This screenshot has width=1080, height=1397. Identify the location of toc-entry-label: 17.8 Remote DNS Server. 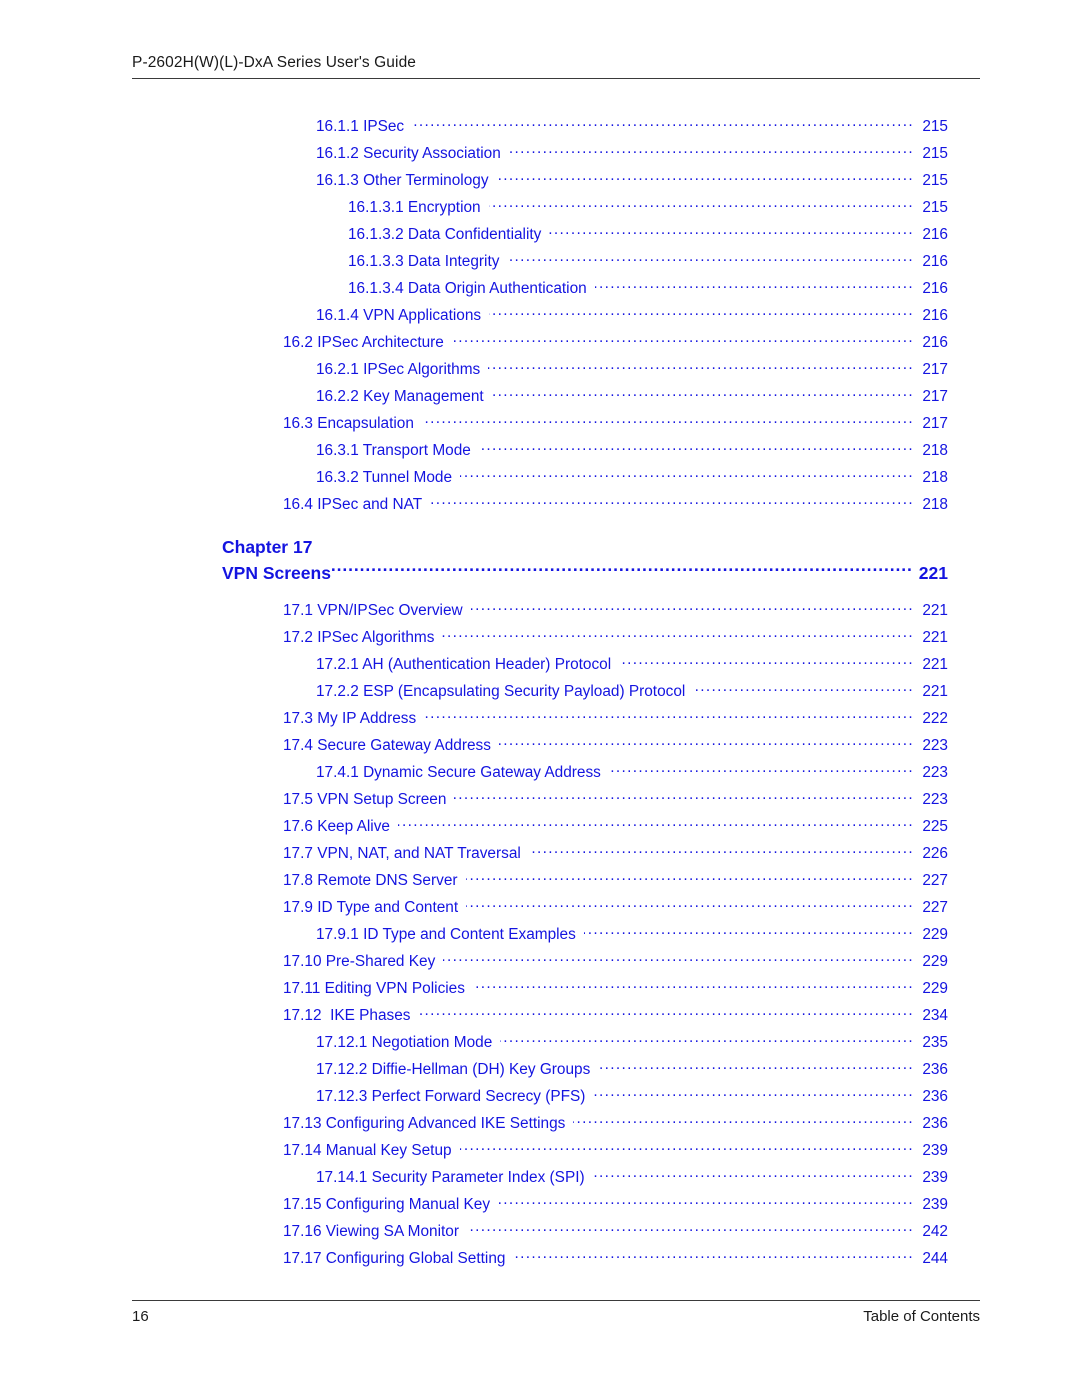
(370, 881).